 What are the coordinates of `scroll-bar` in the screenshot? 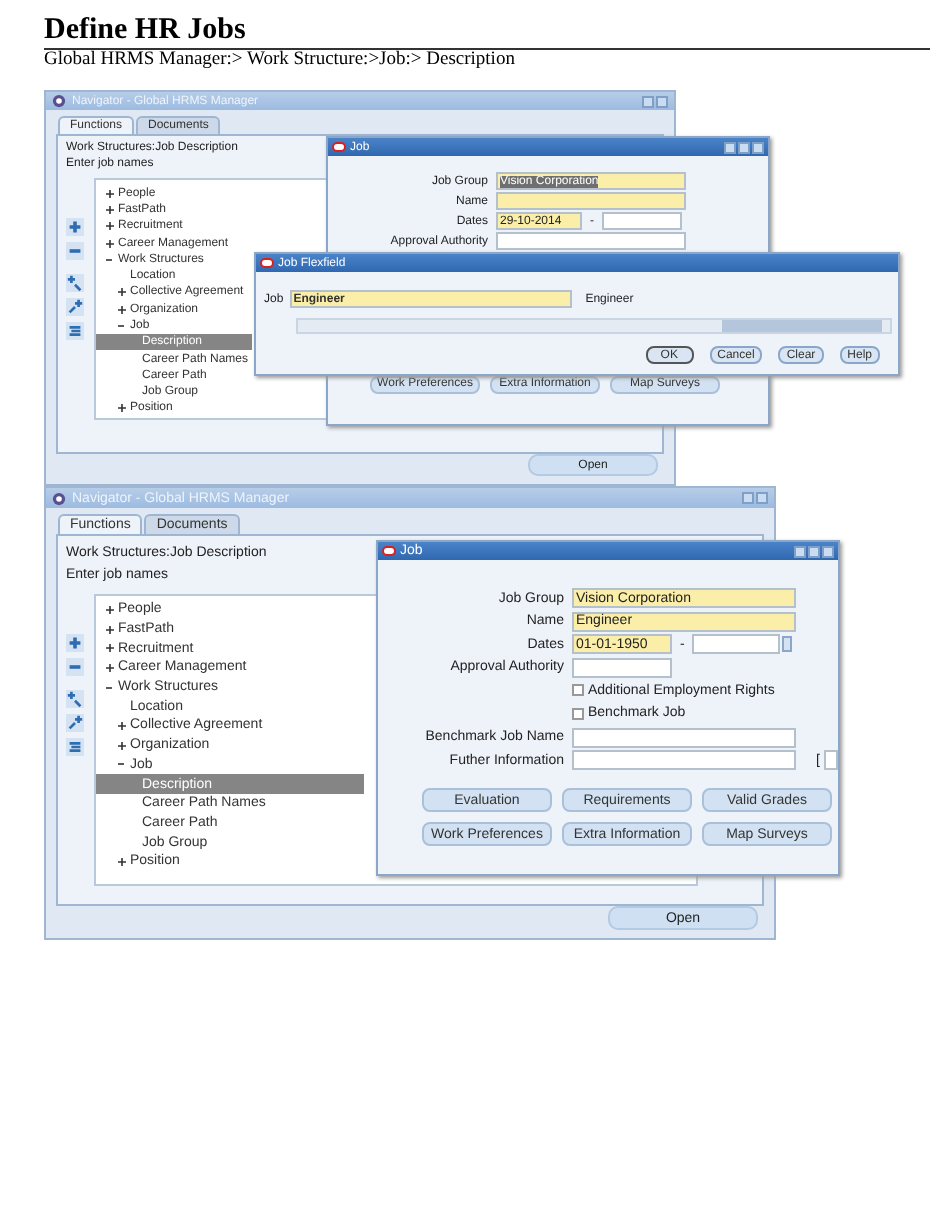 It's located at (594, 326).